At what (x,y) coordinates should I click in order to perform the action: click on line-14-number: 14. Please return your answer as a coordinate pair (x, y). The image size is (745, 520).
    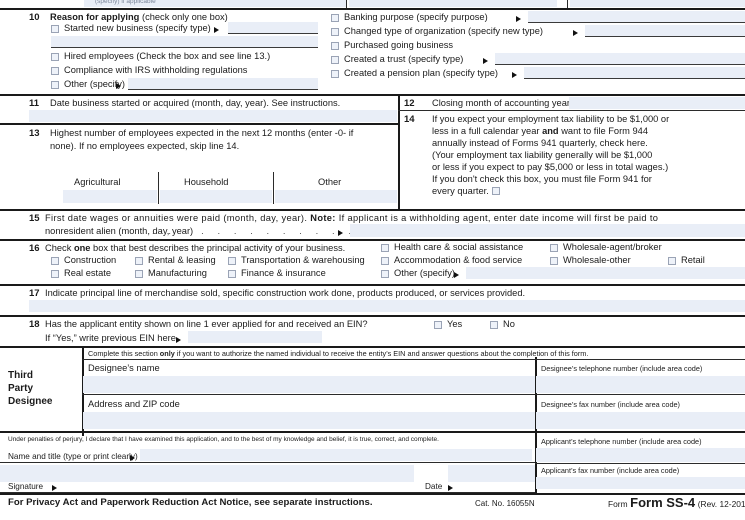
    Looking at the image, I should click on (409, 119).